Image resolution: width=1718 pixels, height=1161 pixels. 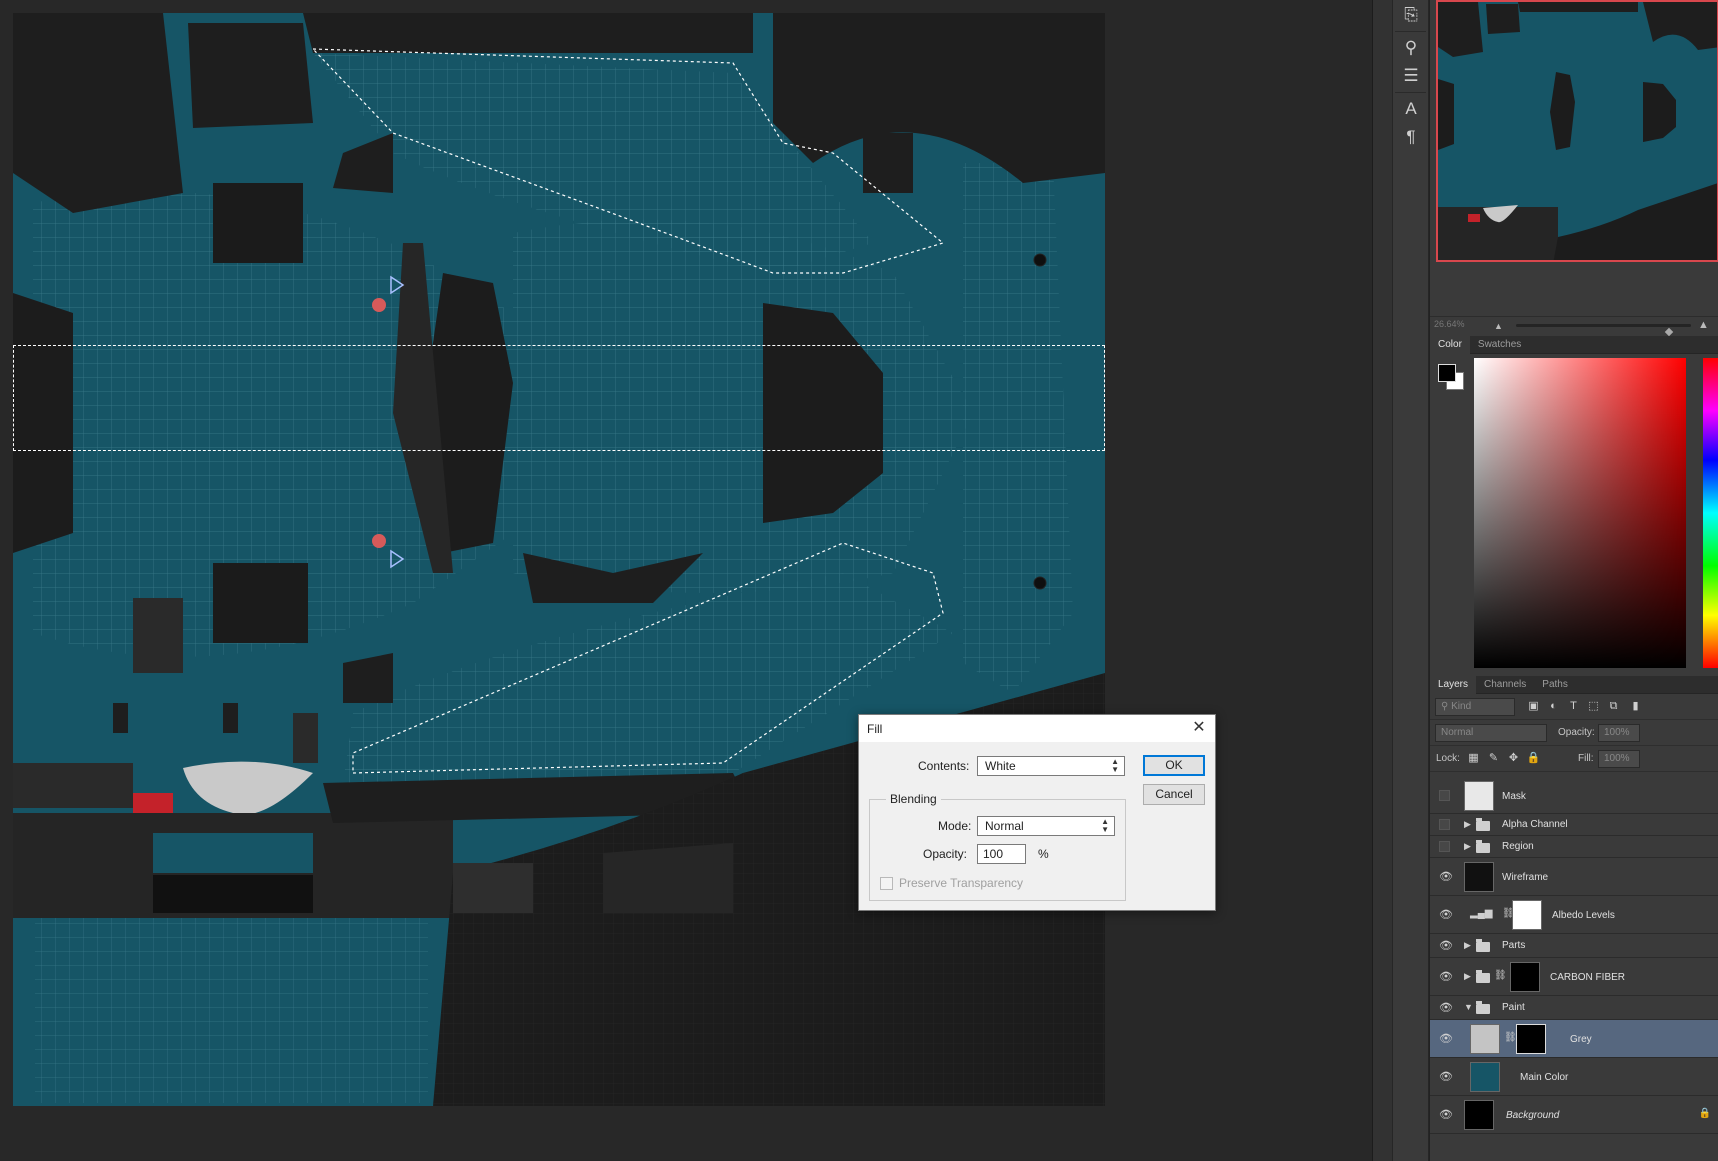 What do you see at coordinates (1619, 733) in the screenshot?
I see `layer-opacity-field: 100%` at bounding box center [1619, 733].